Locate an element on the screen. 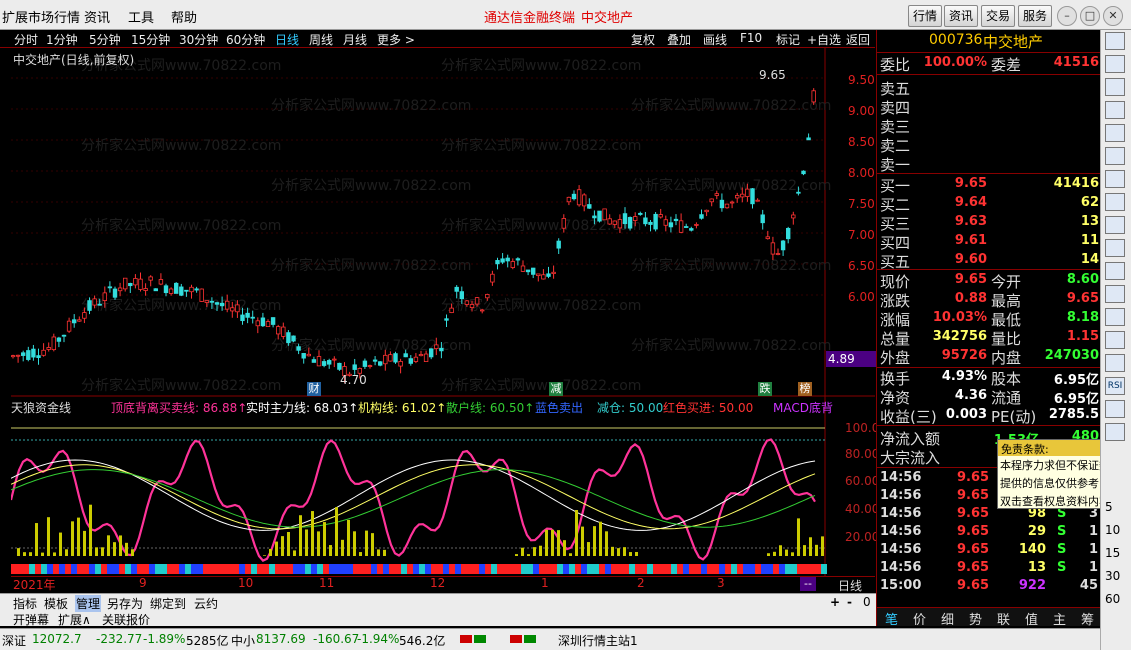 The width and height of the screenshot is (1131, 650). mark-button: 标记 is located at coordinates (788, 39).